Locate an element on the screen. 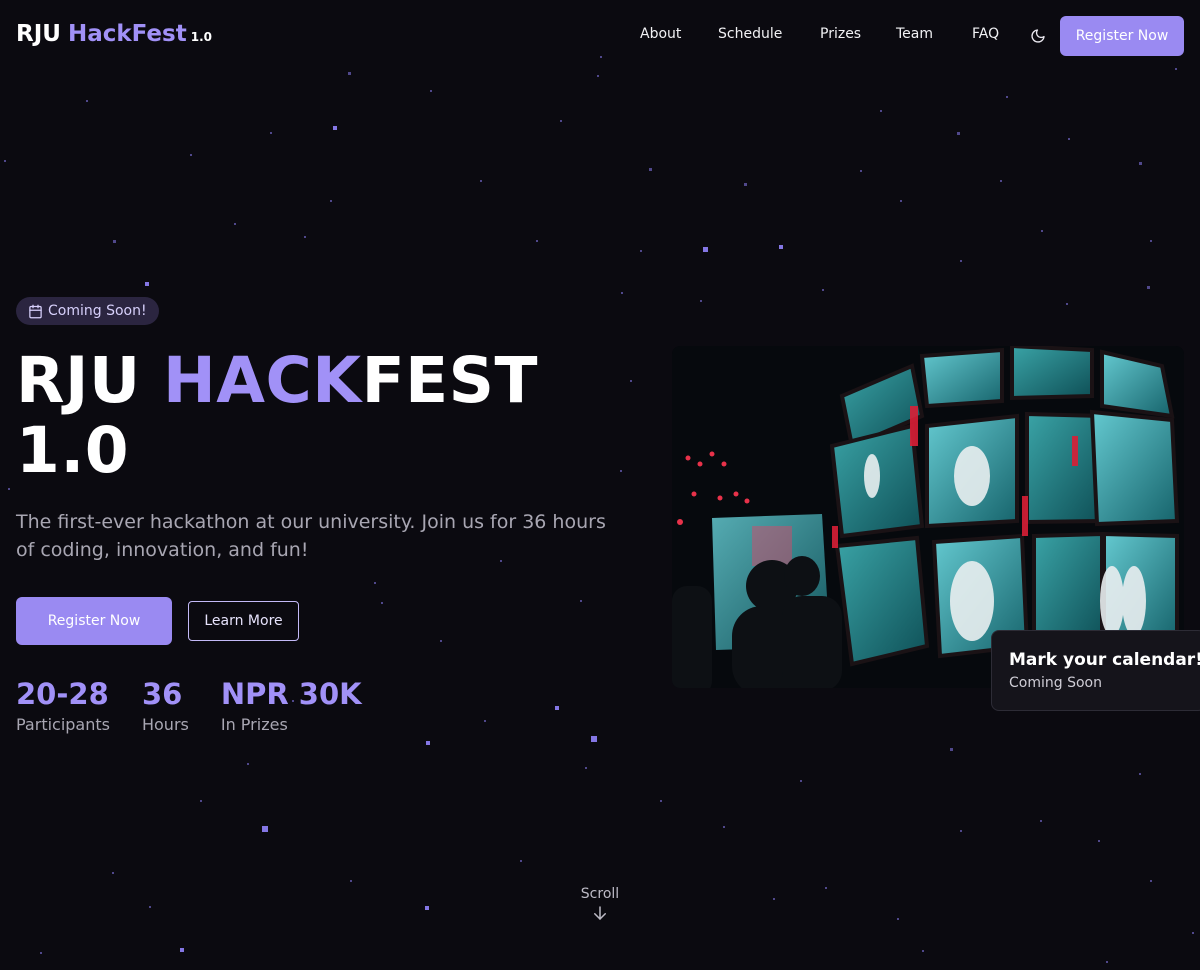  nav-link-team: Team is located at coordinates (916, 34).